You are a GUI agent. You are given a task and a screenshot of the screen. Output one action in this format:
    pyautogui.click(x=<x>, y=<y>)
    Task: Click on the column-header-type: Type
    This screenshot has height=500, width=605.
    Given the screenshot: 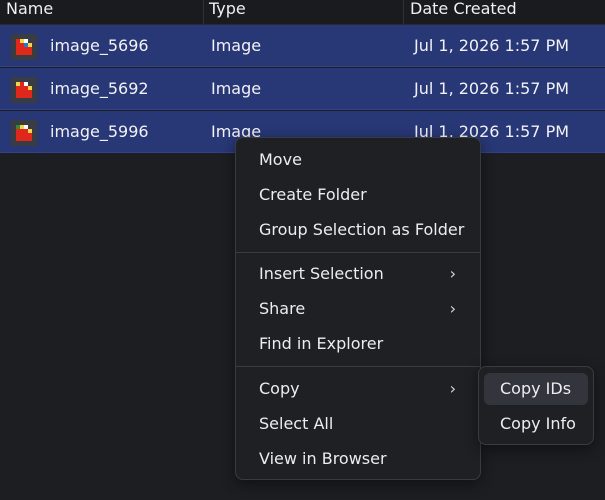 What is the action you would take?
    pyautogui.click(x=304, y=12)
    